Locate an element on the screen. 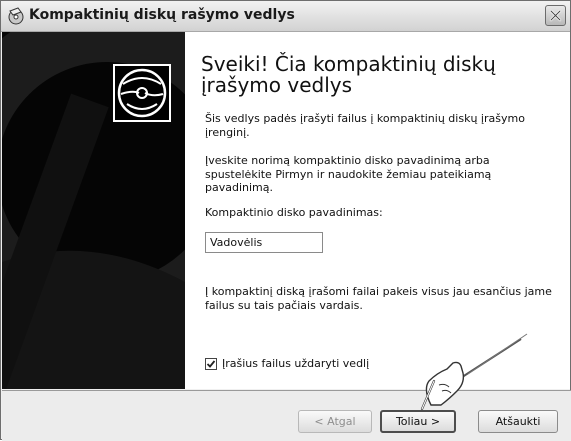  cancel-button: Atšaukti is located at coordinates (518, 421).